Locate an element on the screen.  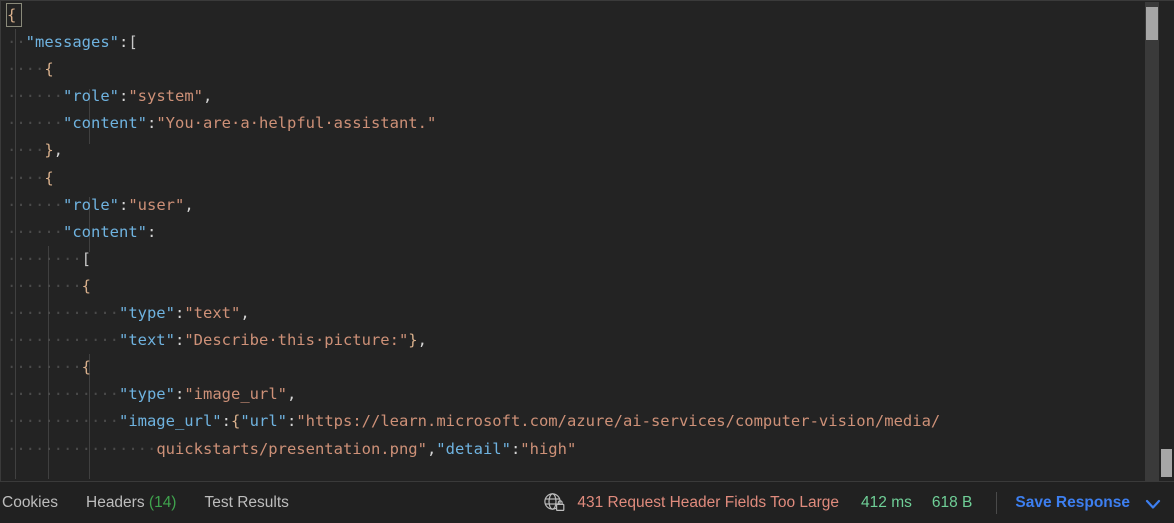
code-token-key: "messages" is located at coordinates (72, 42).